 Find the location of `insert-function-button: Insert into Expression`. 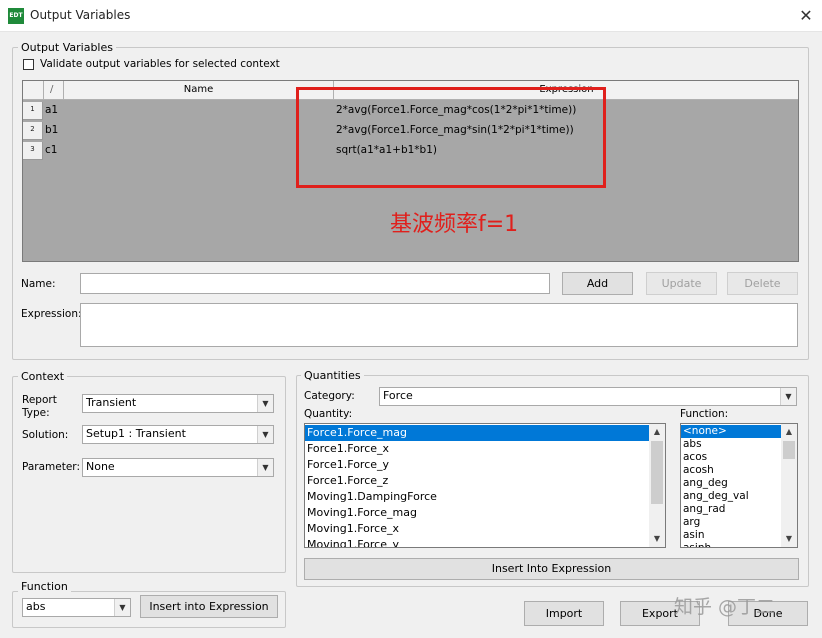

insert-function-button: Insert into Expression is located at coordinates (209, 606).